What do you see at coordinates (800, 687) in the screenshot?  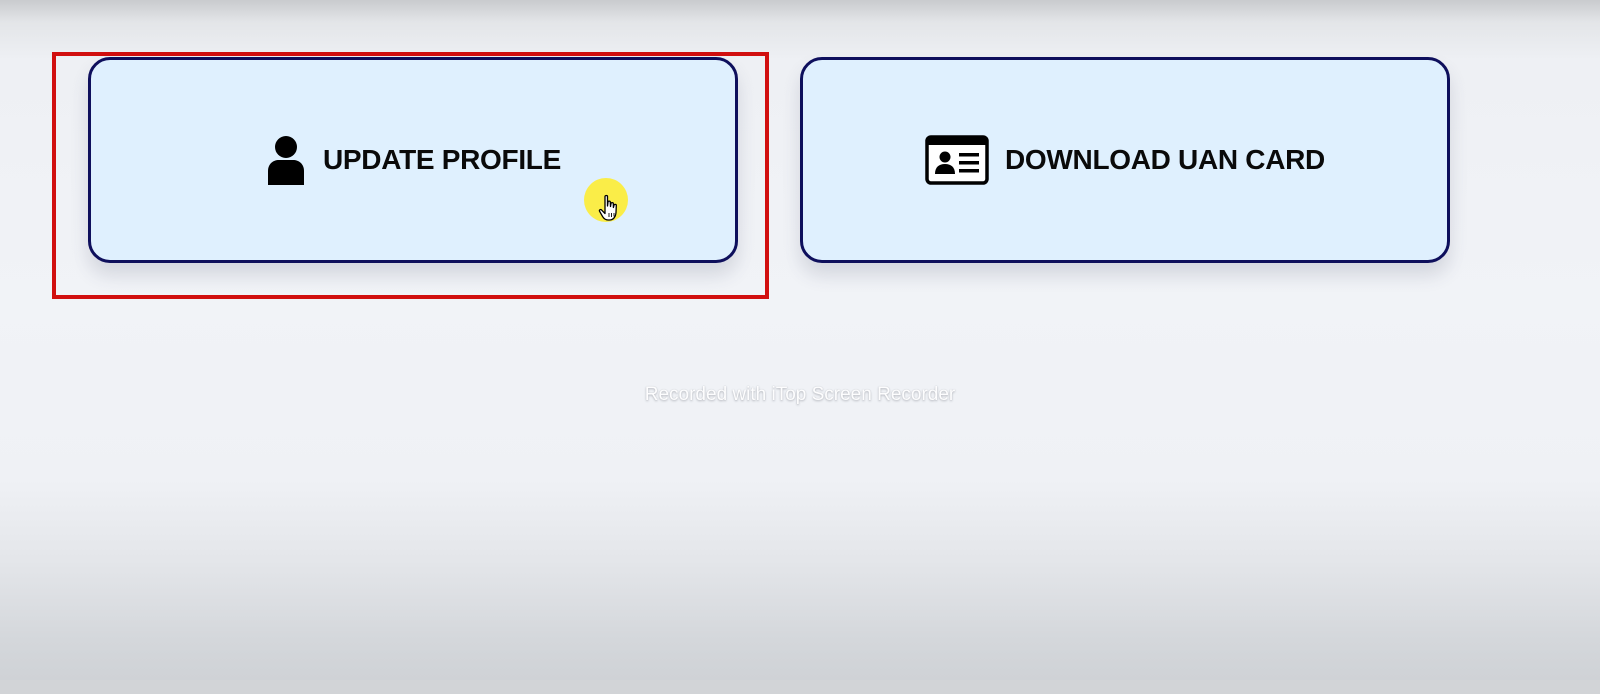 I see `bottom-strip` at bounding box center [800, 687].